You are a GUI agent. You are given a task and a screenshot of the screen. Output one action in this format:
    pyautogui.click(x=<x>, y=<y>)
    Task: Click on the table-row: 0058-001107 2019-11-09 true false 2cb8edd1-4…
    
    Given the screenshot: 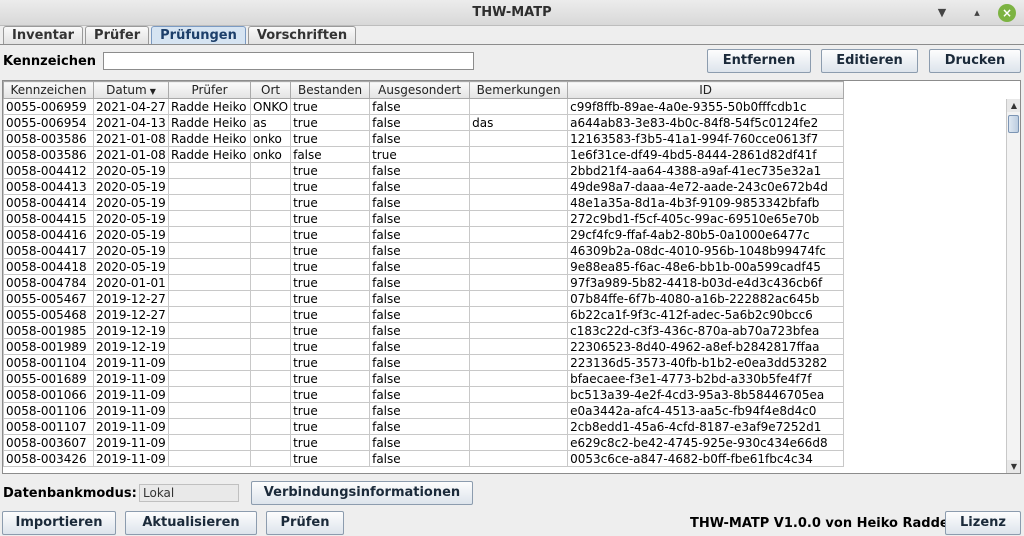 What is the action you would take?
    pyautogui.click(x=424, y=426)
    